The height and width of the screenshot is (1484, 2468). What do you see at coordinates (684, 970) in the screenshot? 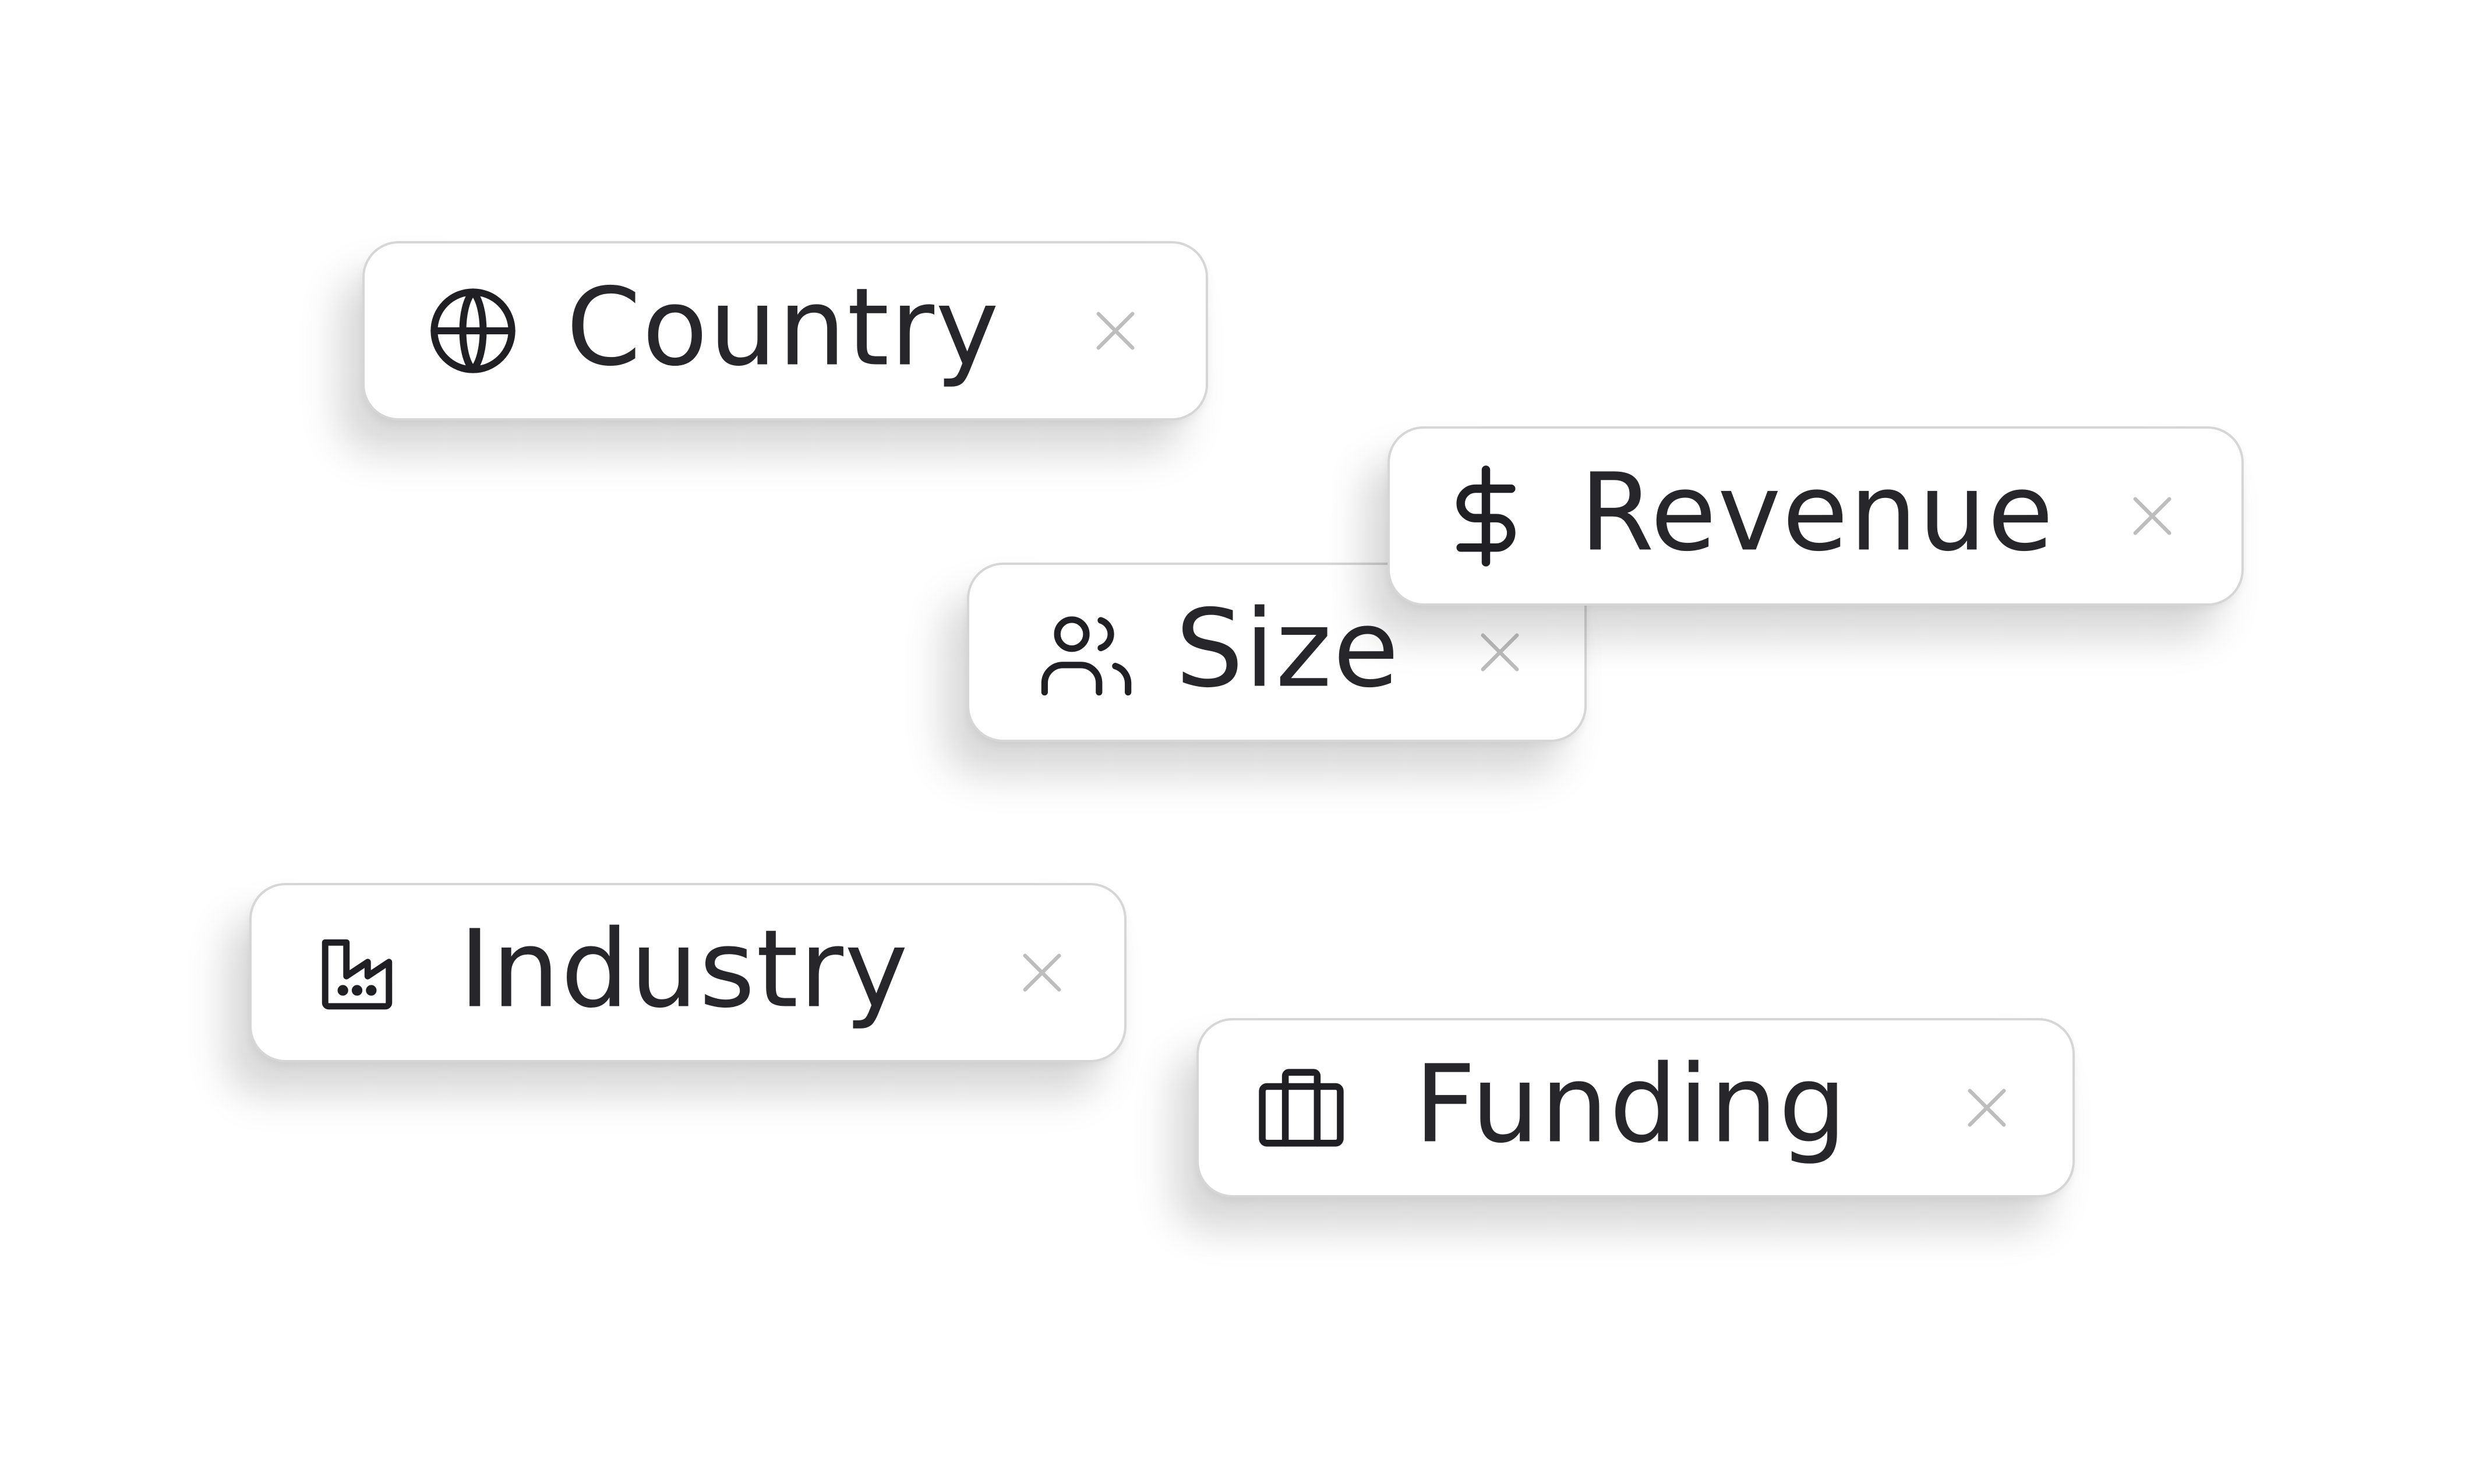
I see `filter-chip-label: Industry` at bounding box center [684, 970].